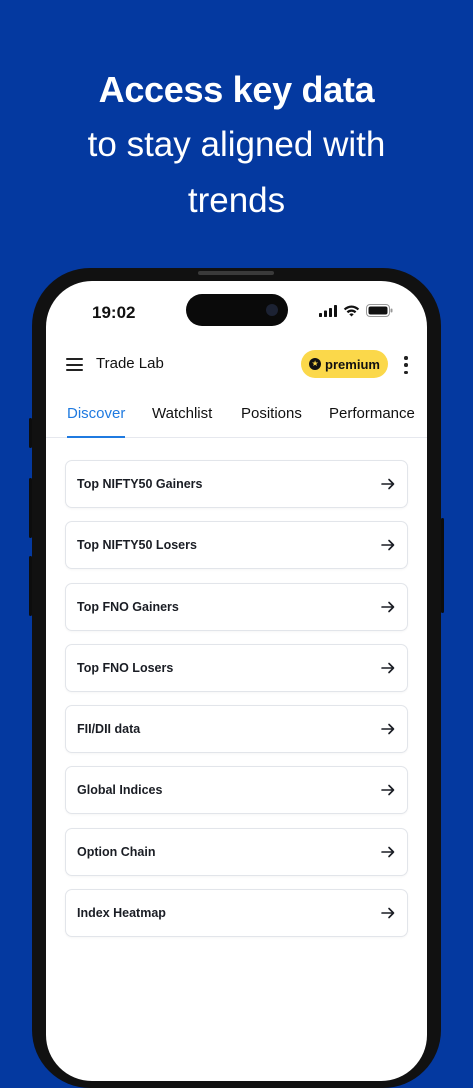  I want to click on hero-title: Access key data, so click(236, 89).